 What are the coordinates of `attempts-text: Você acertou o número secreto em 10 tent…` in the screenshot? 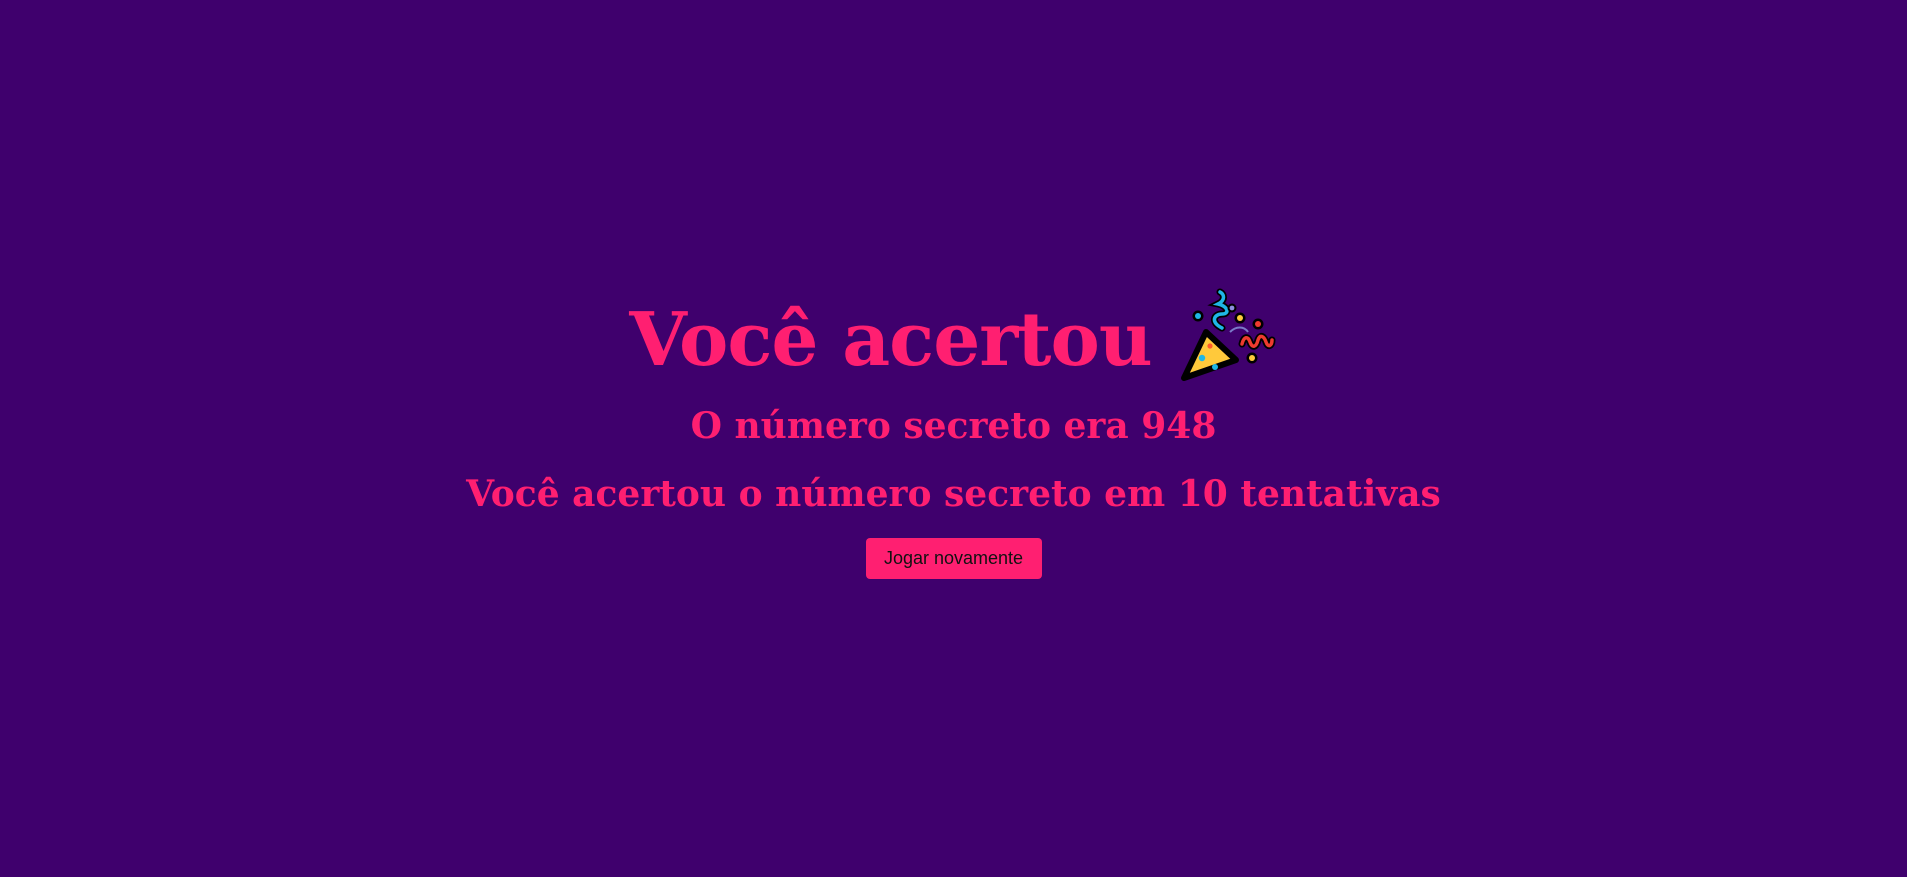 It's located at (953, 494).